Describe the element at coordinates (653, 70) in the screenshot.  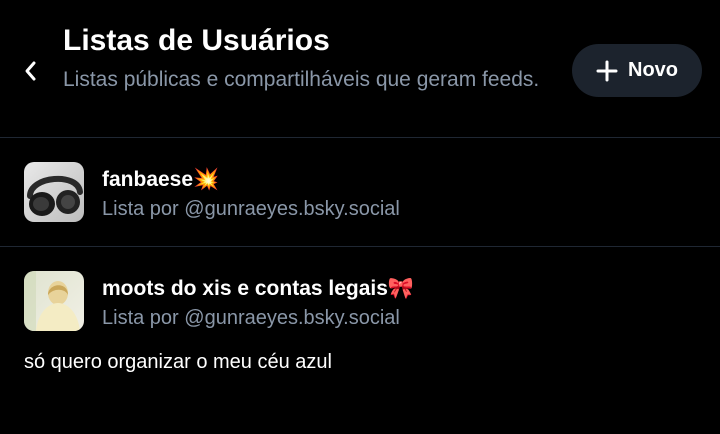
I see `new-list-button-label: Novo` at that location.